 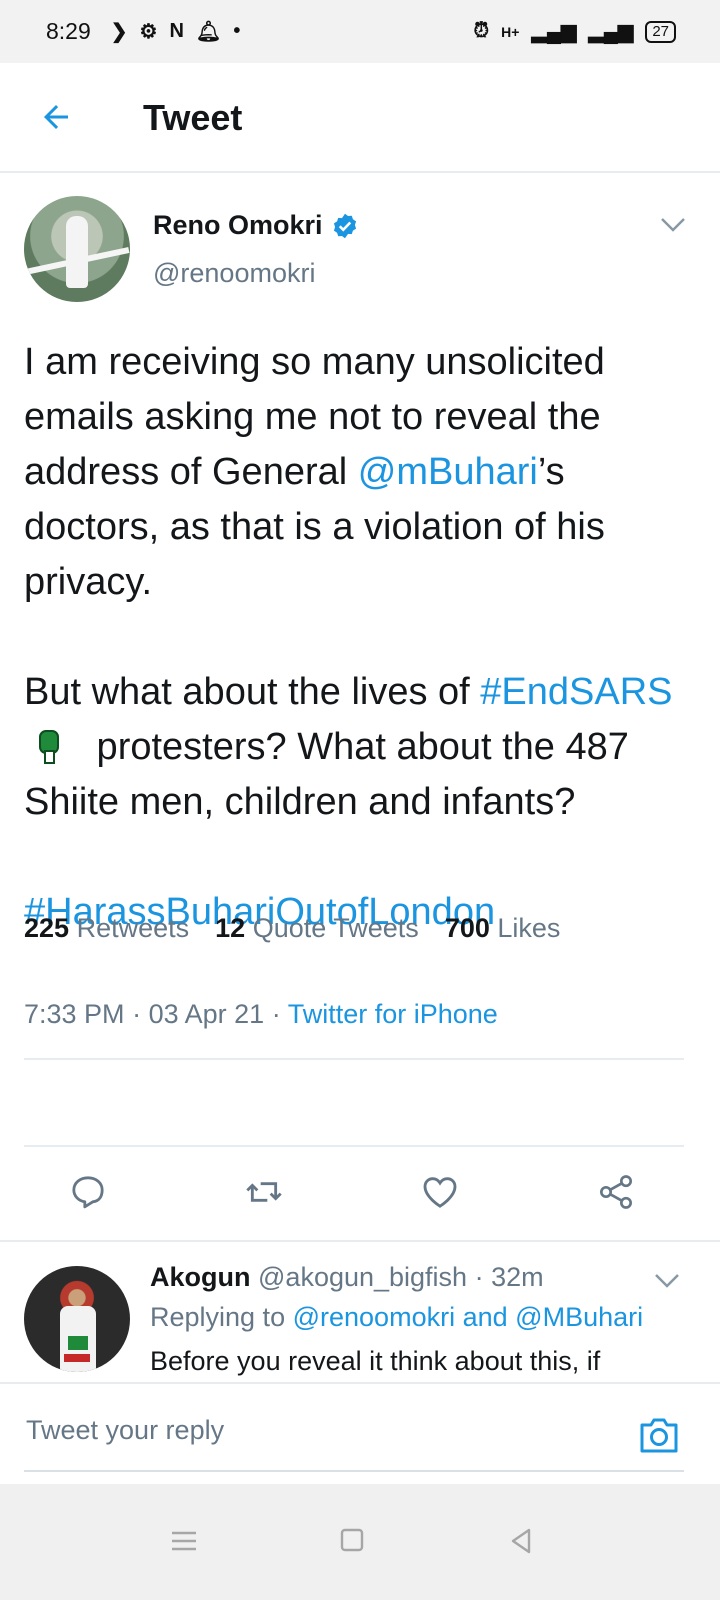 I want to click on signal-icon: ▂▄▆, so click(x=554, y=32).